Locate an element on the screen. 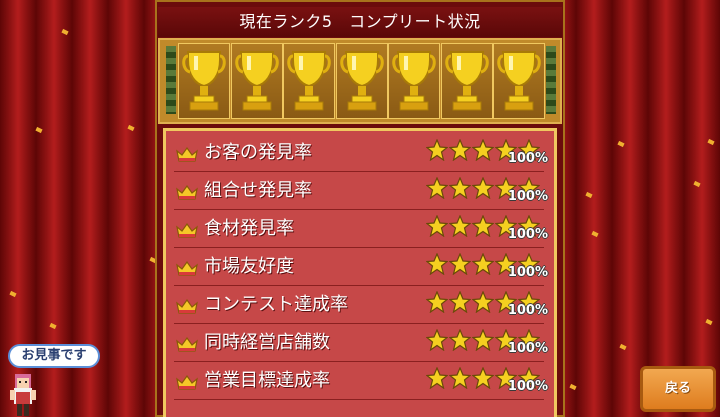  stat-label: 組合せ発見率 is located at coordinates (258, 190).